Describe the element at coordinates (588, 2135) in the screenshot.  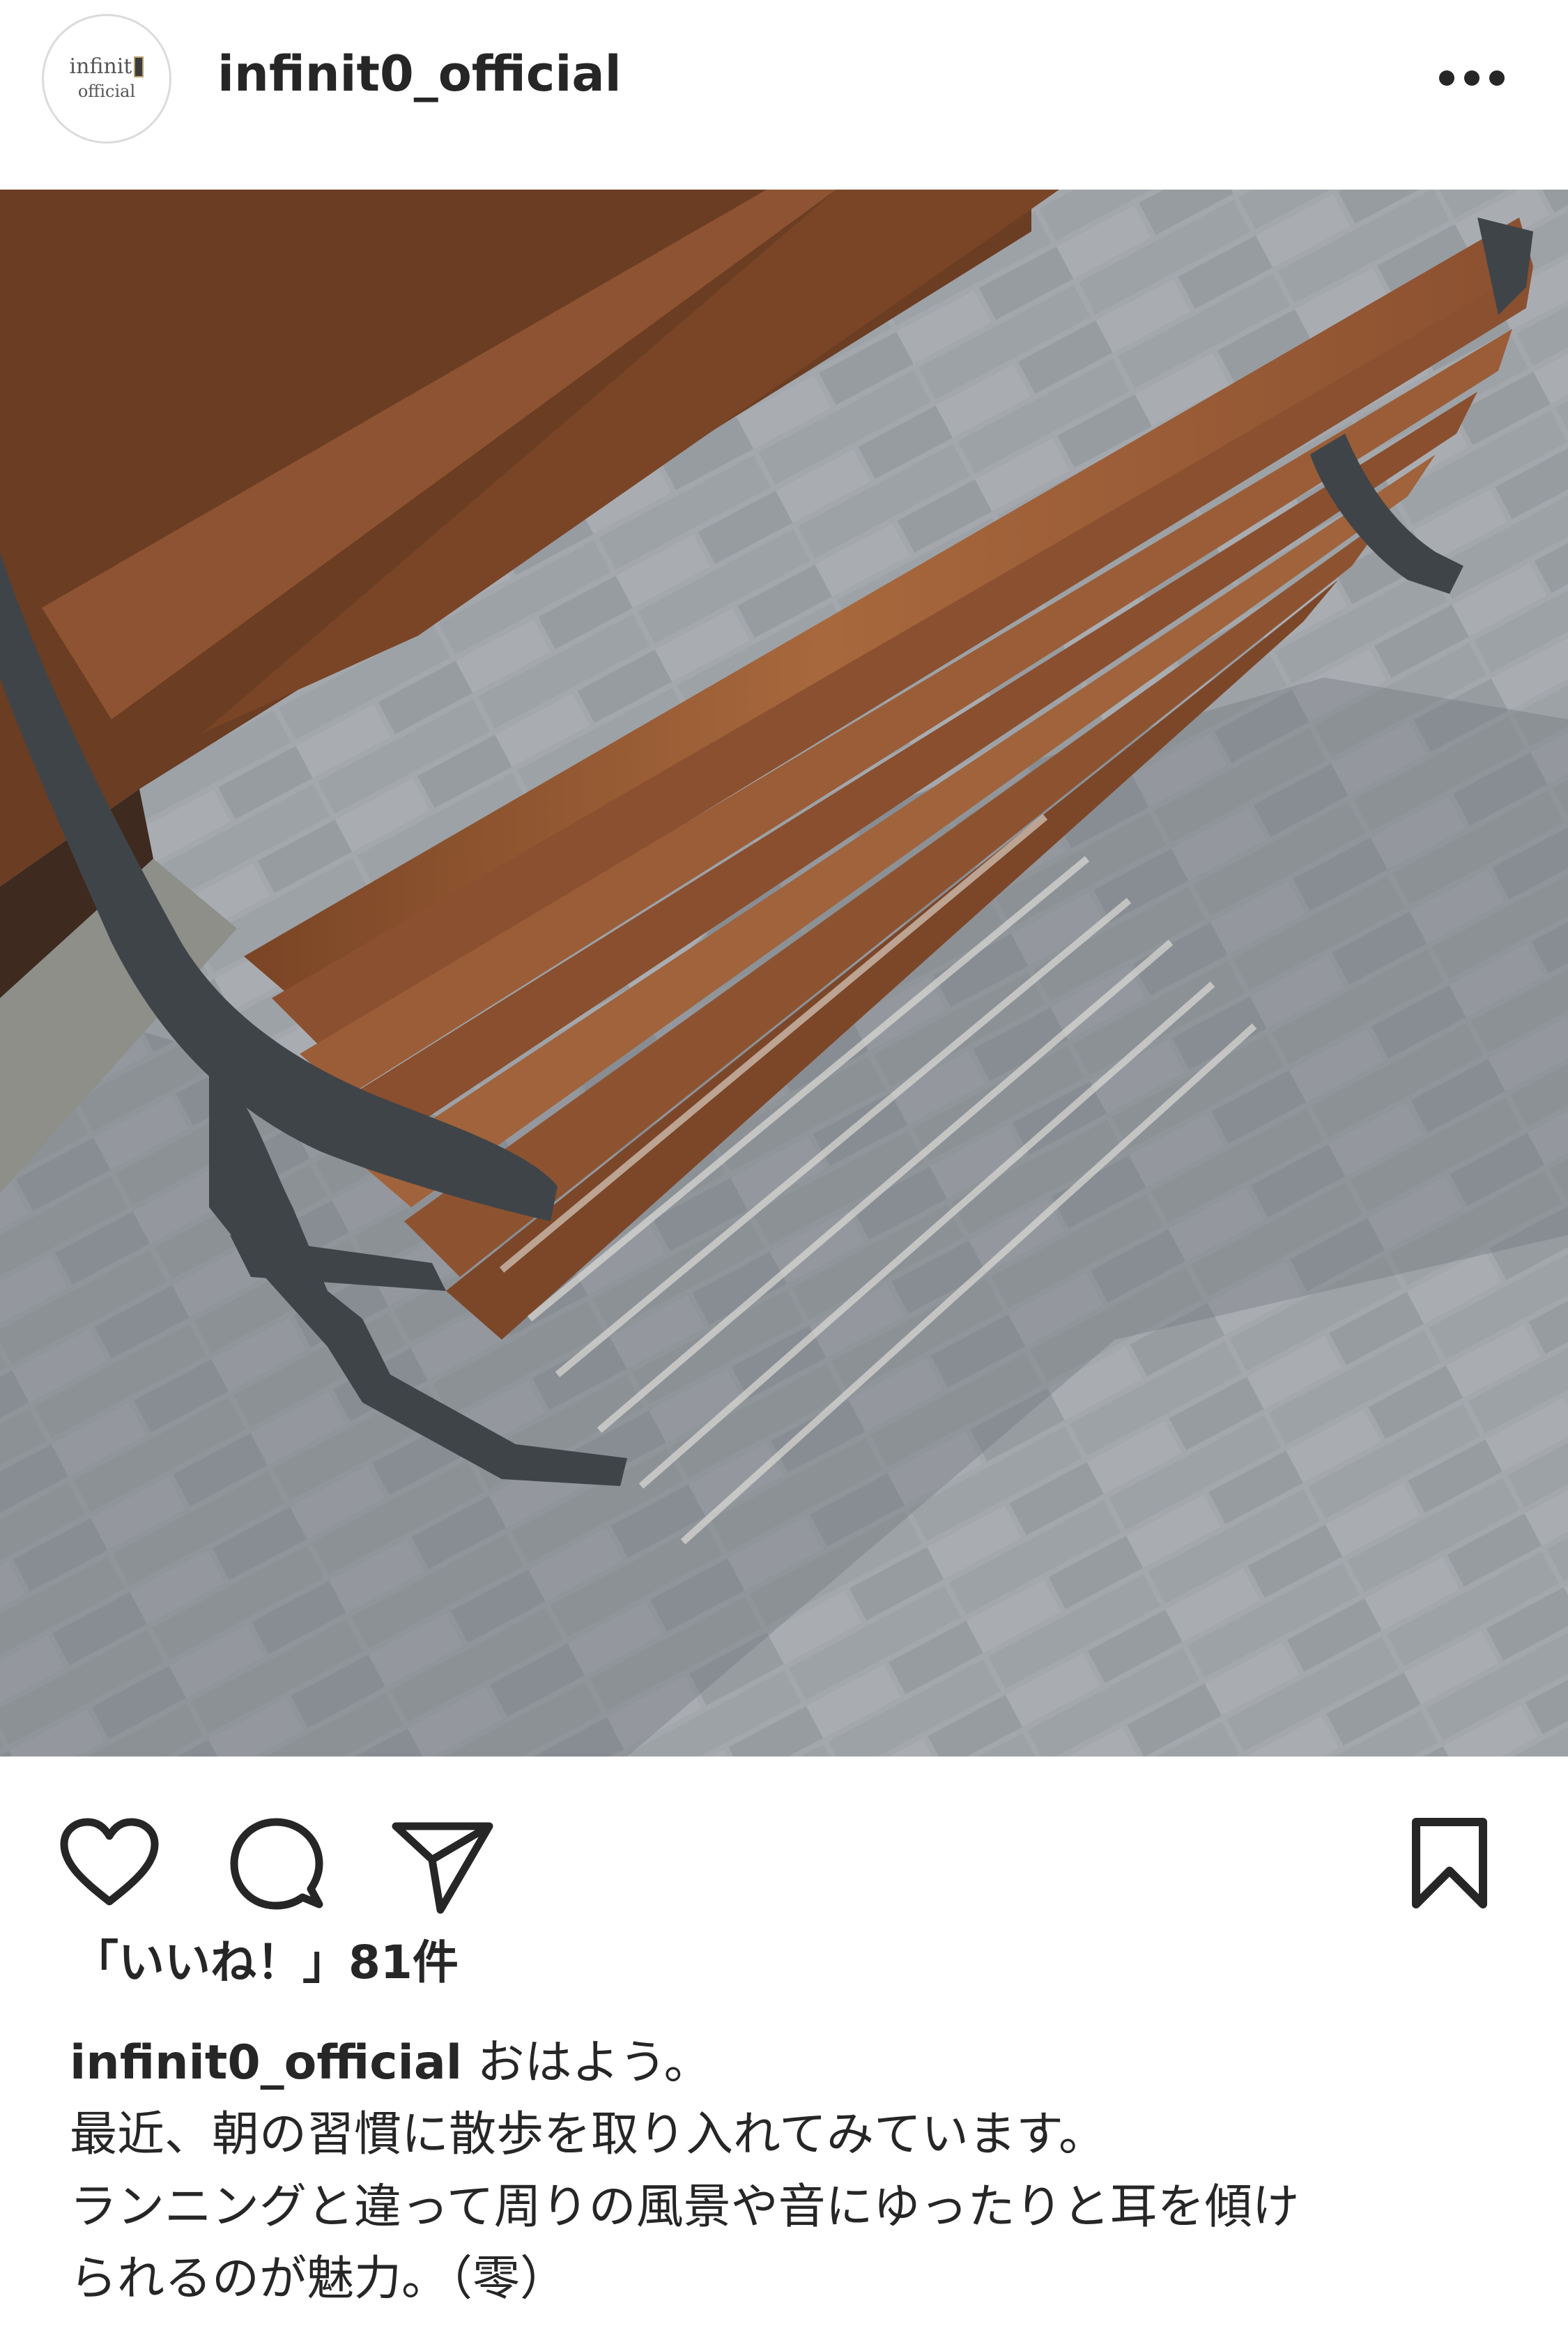
I see `caption-line-2: 最近、朝の習慣に散歩を取り入れてみています。` at that location.